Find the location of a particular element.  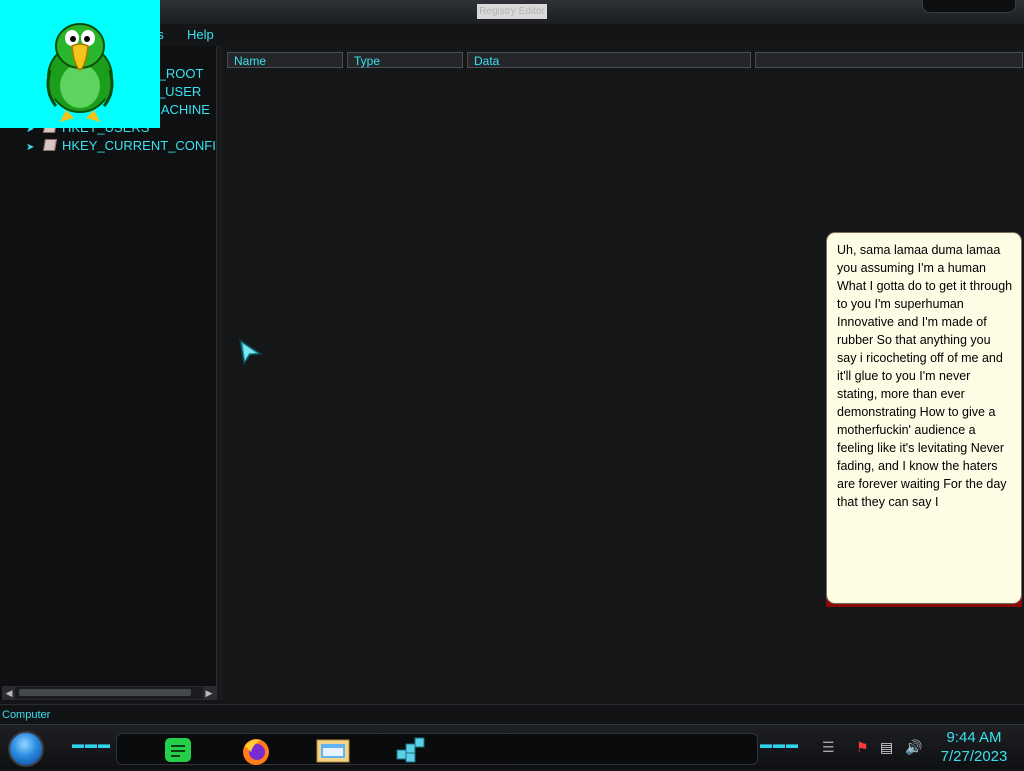

tree-horizontal-scrollbar: ◀ ▶ is located at coordinates (109, 693).